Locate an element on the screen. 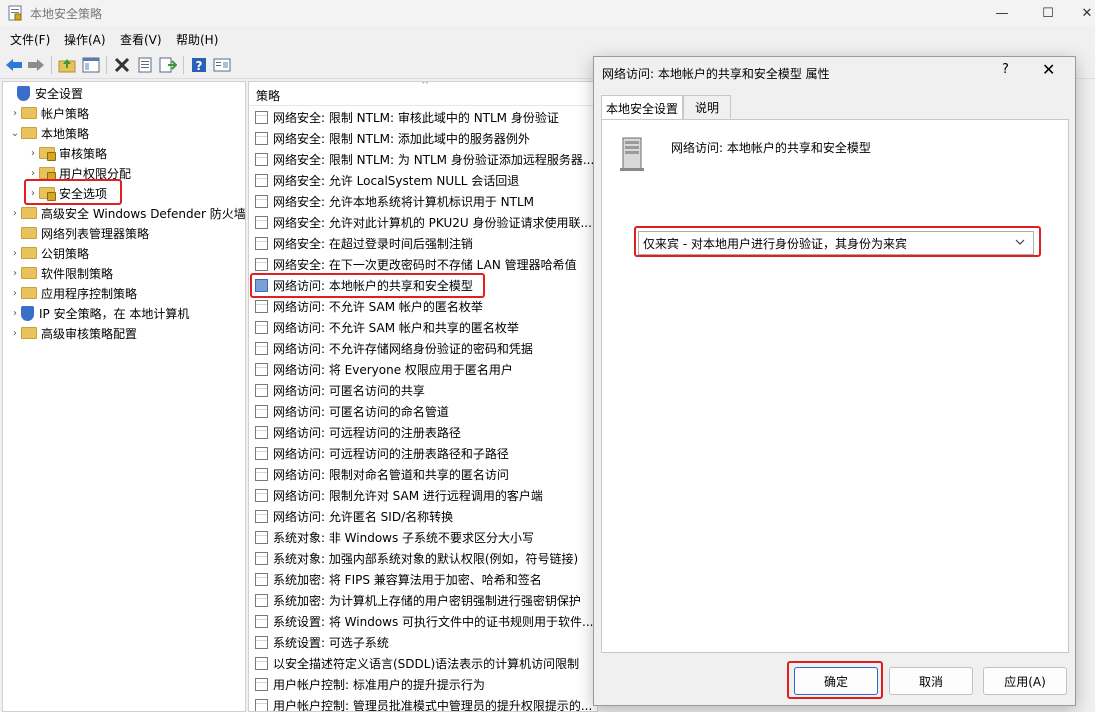 This screenshot has width=1095, height=712. policy-list-item: 网络访问: 不允许存储网络身份验证的密码和凭据 is located at coordinates (425, 348).